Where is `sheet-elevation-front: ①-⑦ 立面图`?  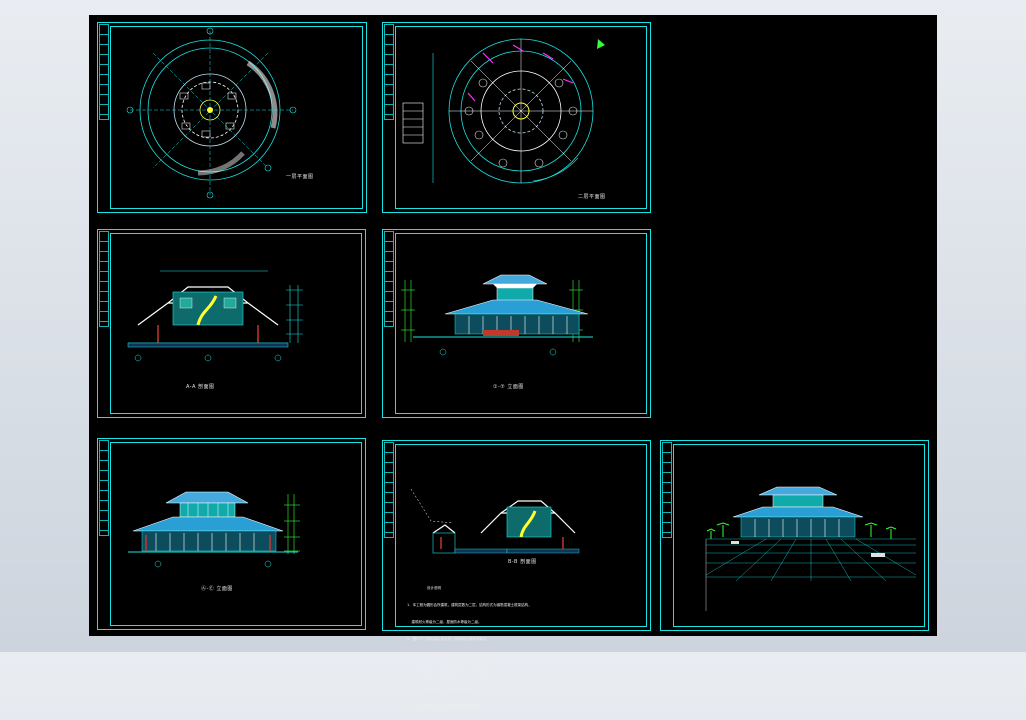
sheet-elevation-front: ①-⑦ 立面图 is located at coordinates (516, 323).